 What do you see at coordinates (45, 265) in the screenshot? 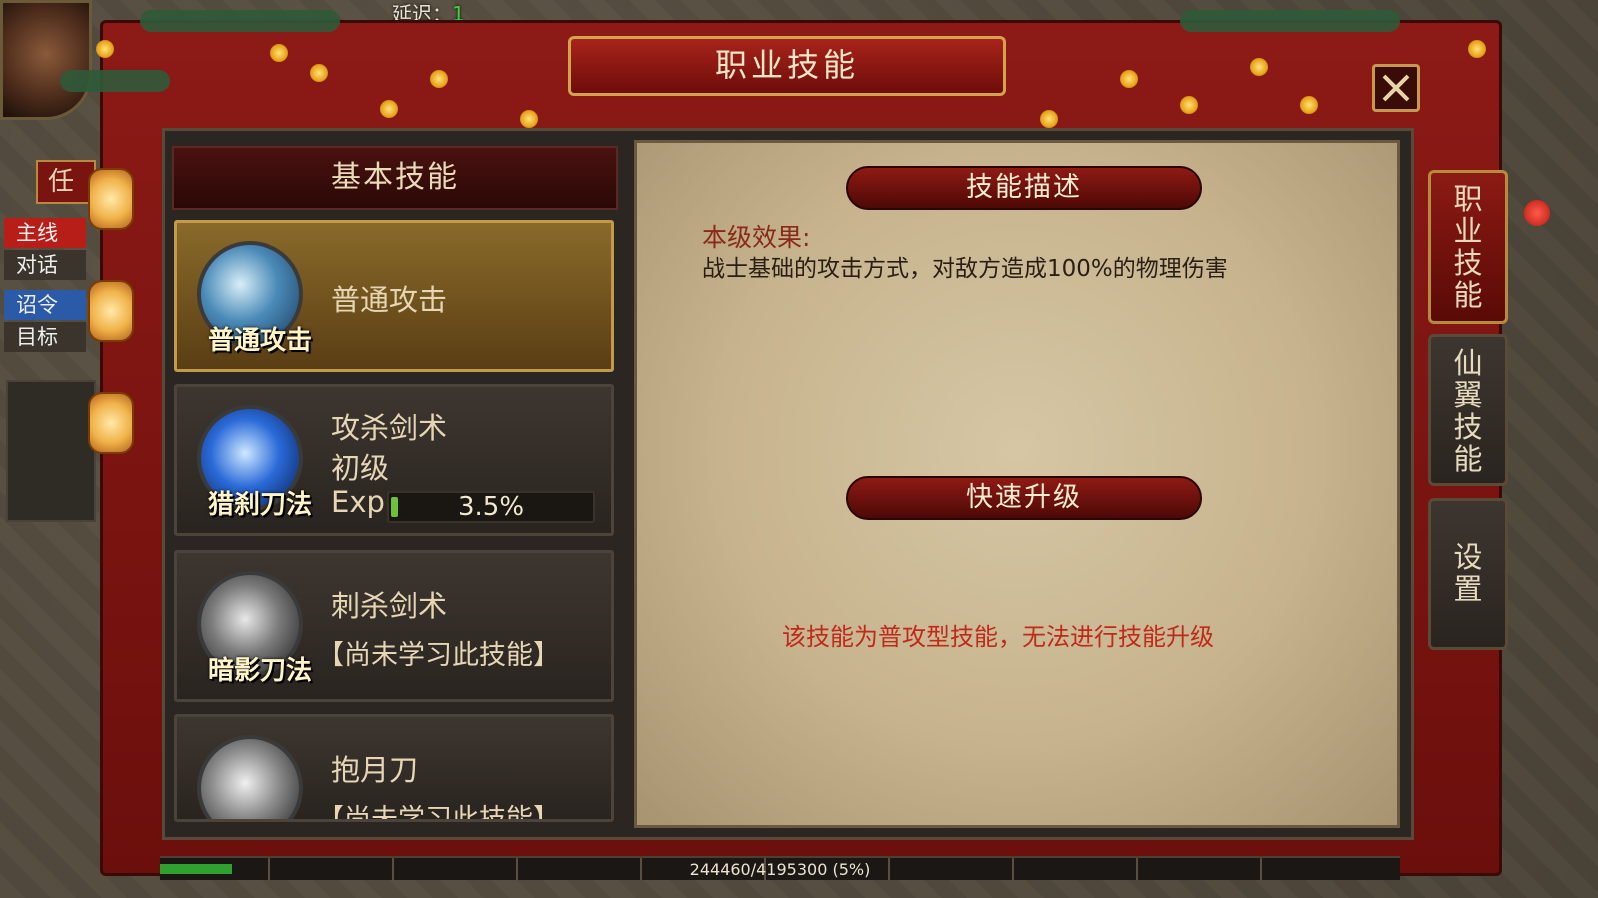
I see `task-item-dialog: 对话` at bounding box center [45, 265].